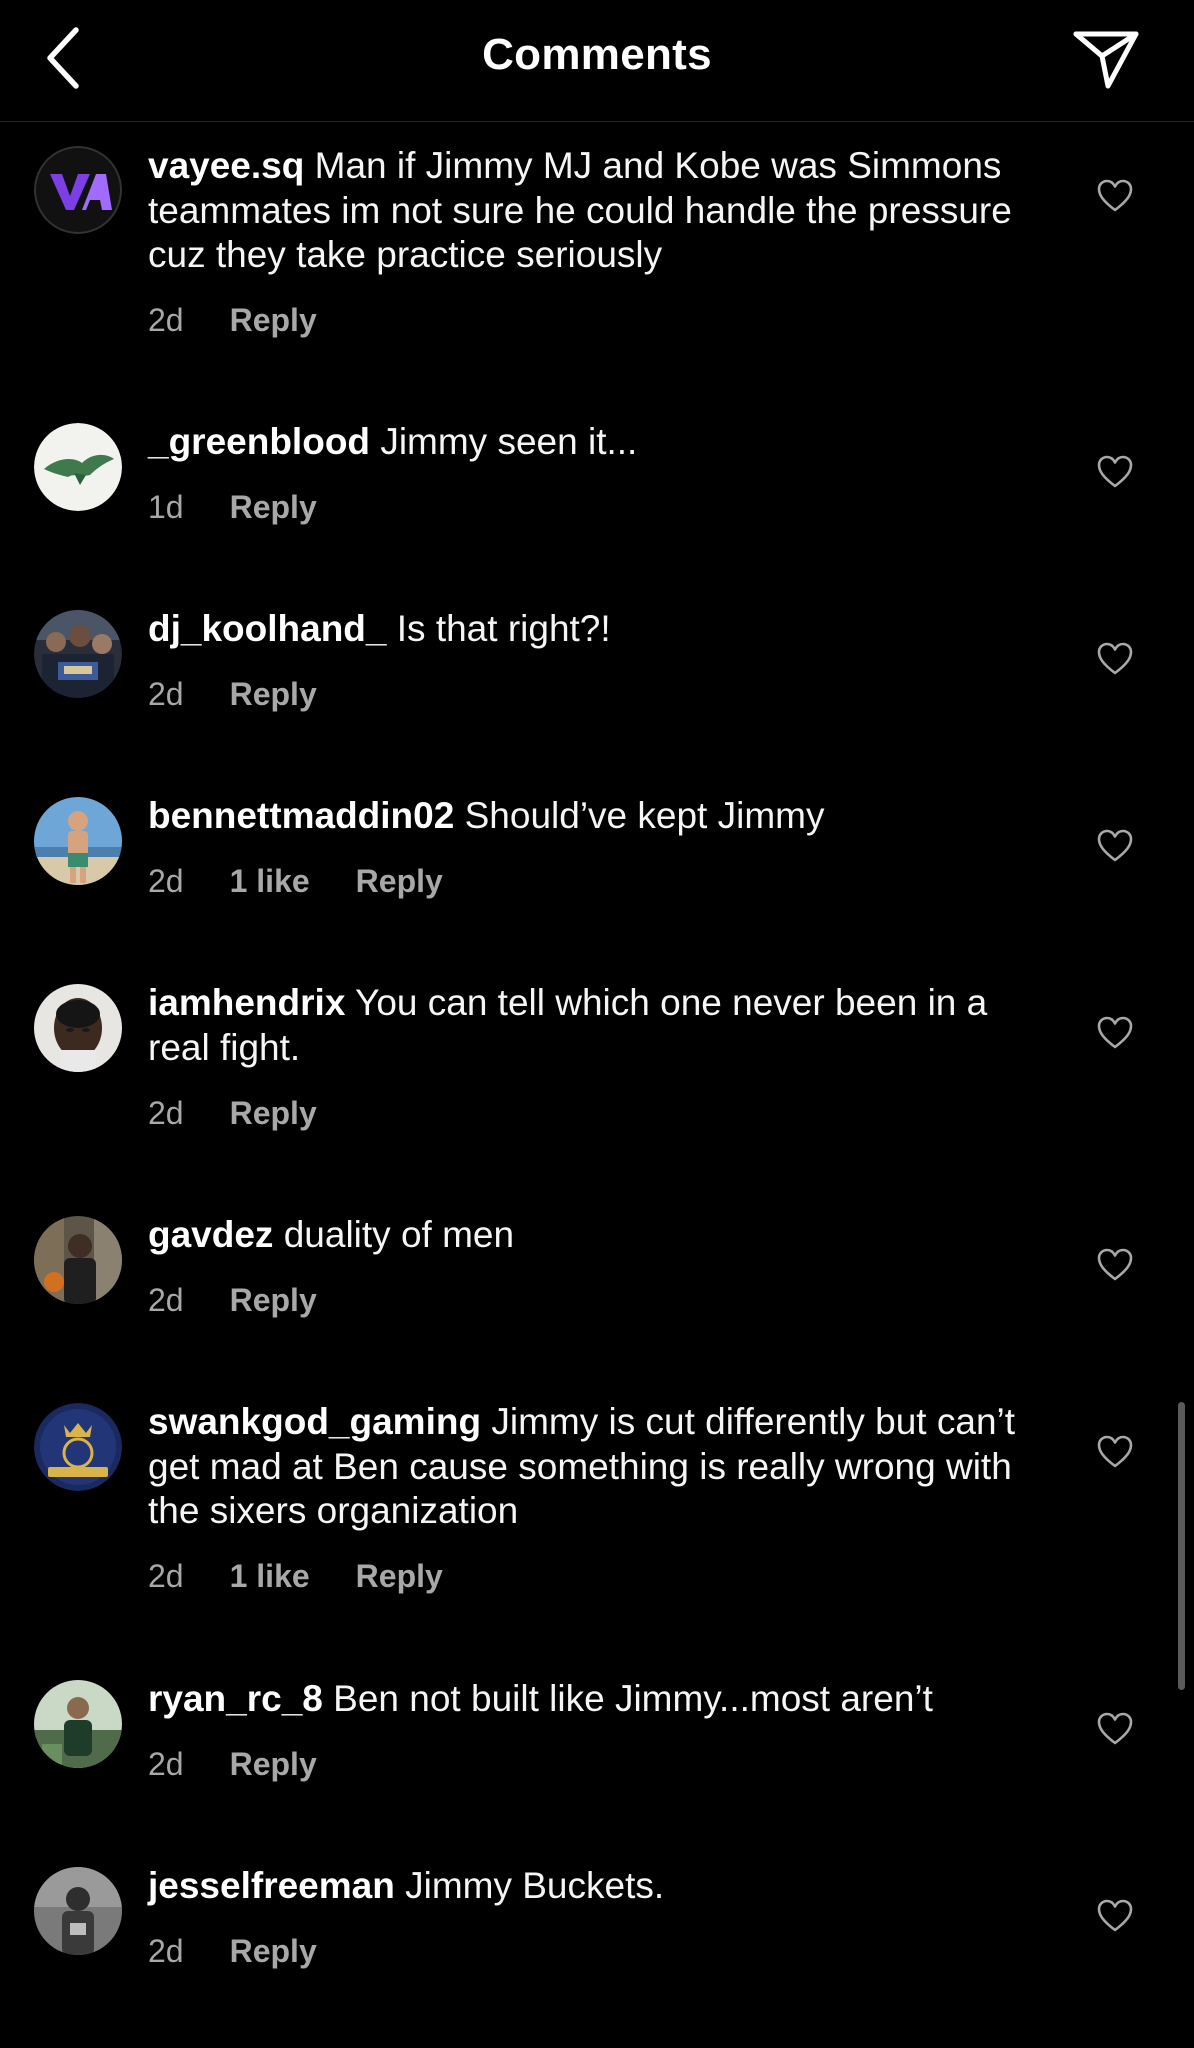 Image resolution: width=1194 pixels, height=2048 pixels. What do you see at coordinates (246, 1002) in the screenshot?
I see `username: iamhendrix` at bounding box center [246, 1002].